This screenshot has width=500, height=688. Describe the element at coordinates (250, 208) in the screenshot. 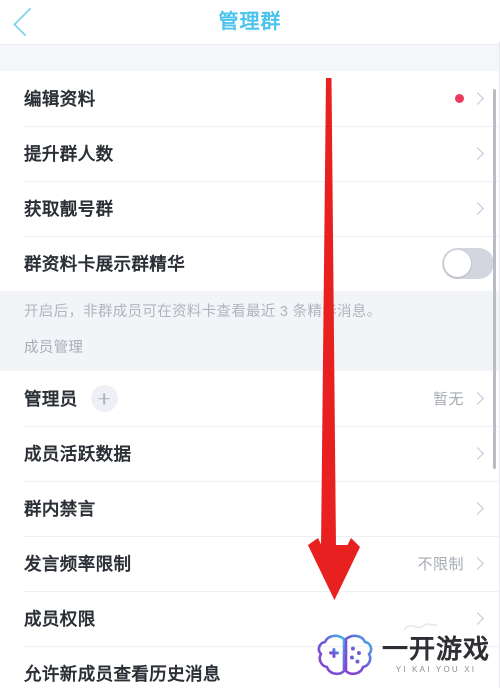

I see `row-get-vanity-group: 获取靓号群` at that location.